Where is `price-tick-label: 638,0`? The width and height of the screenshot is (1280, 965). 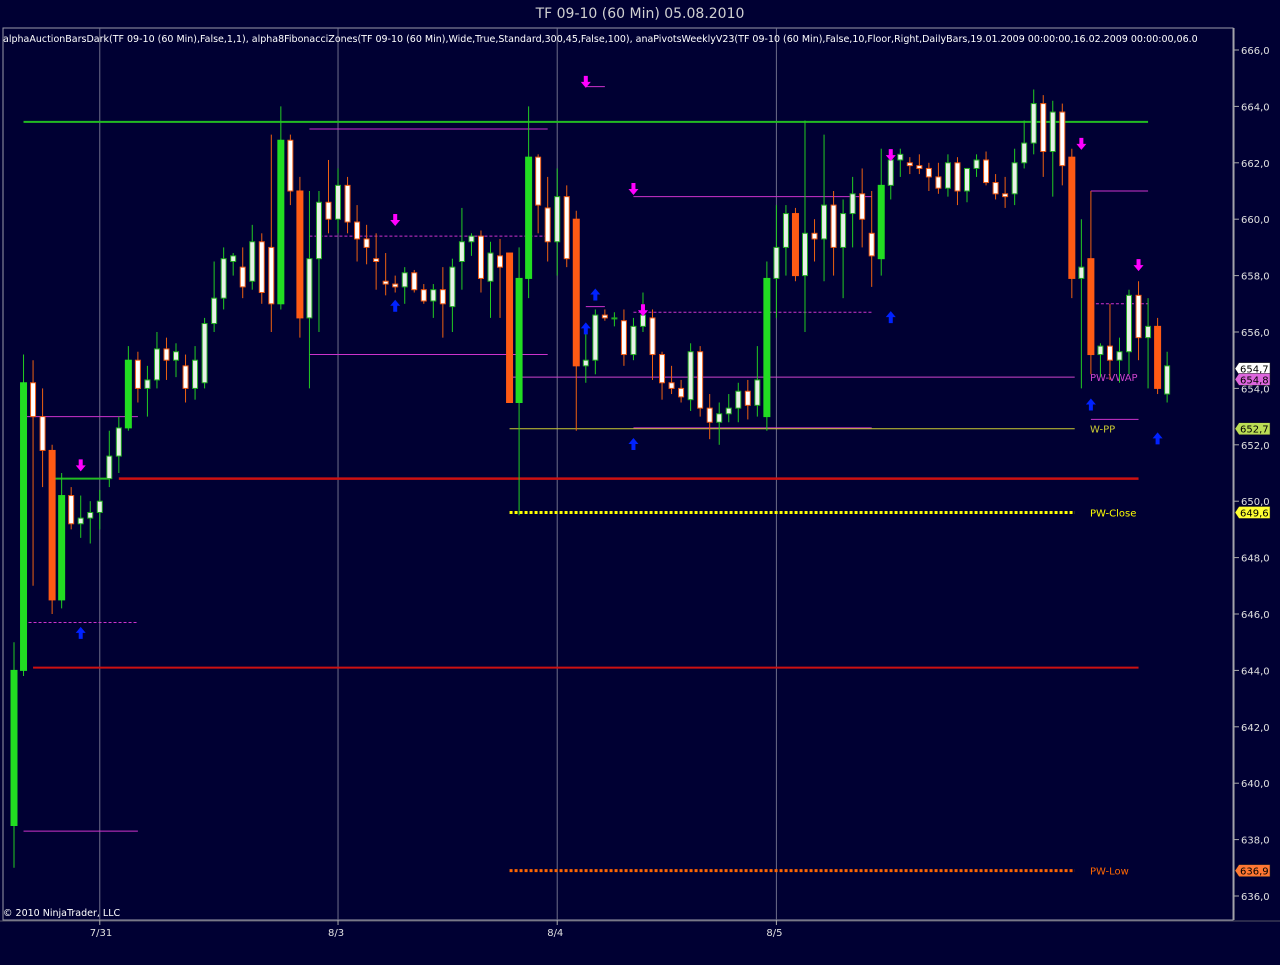 price-tick-label: 638,0 is located at coordinates (1255, 841).